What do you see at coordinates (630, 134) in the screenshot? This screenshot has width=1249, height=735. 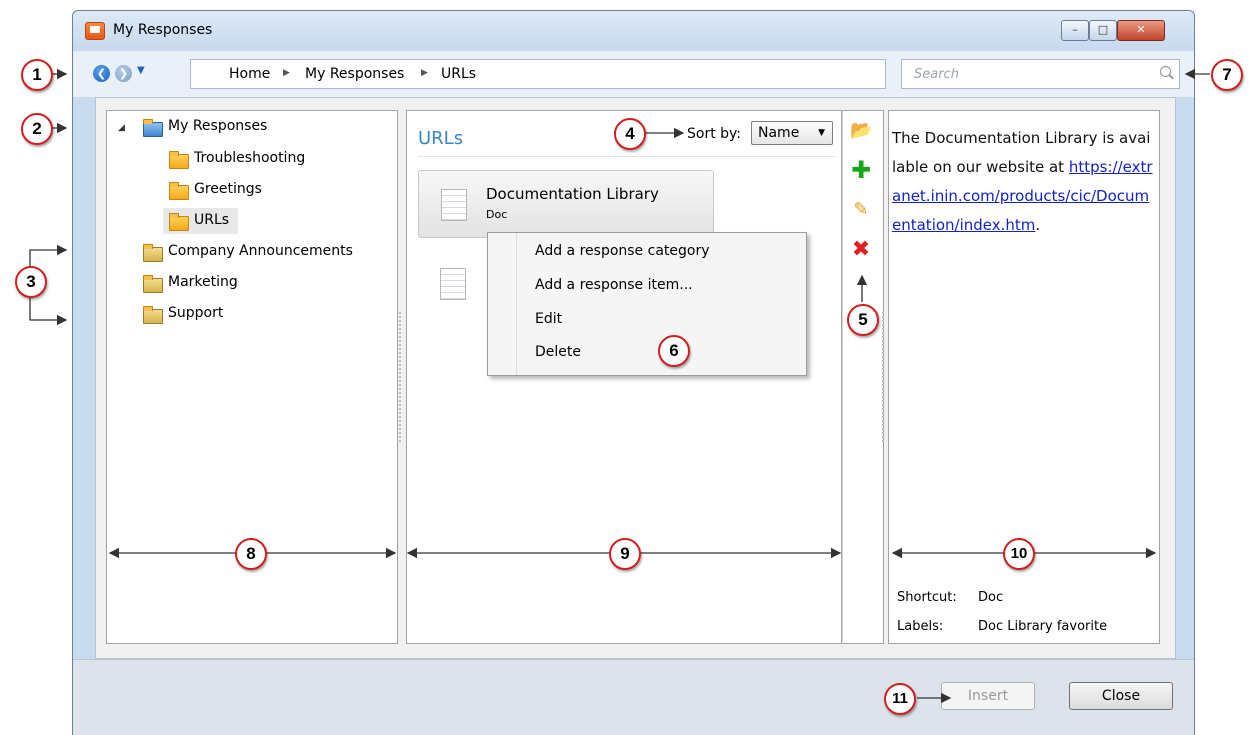 I see `callout-4: 4` at bounding box center [630, 134].